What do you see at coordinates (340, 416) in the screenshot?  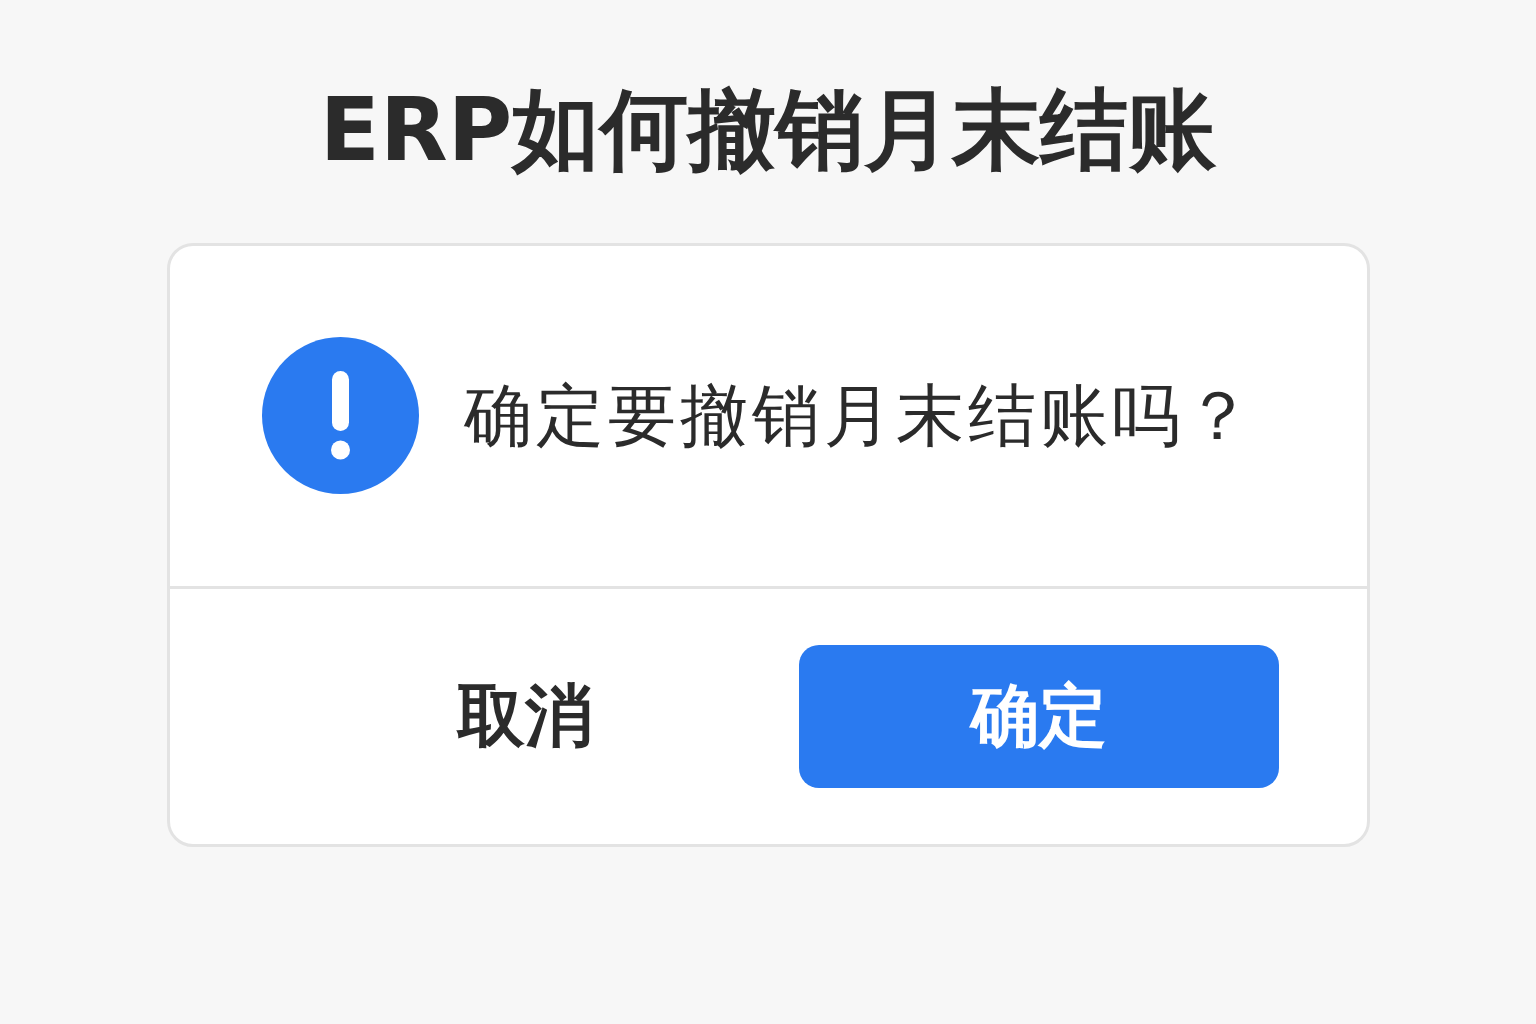 I see `alert-icon` at bounding box center [340, 416].